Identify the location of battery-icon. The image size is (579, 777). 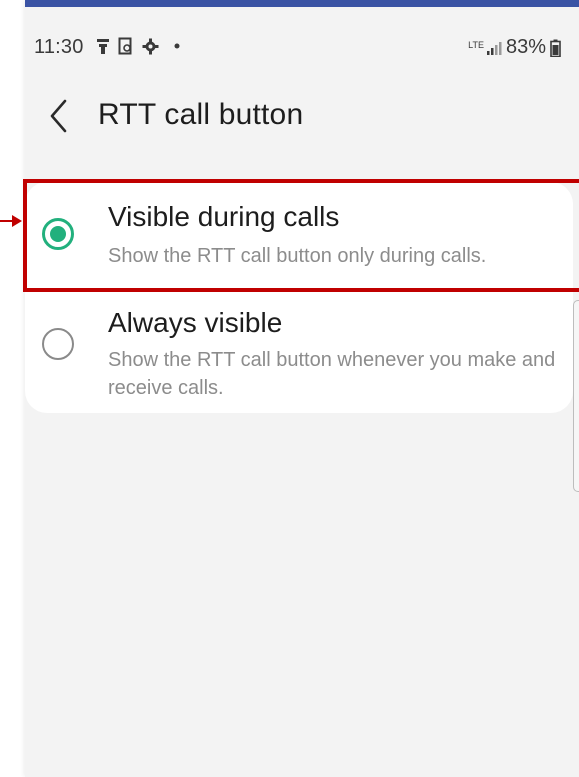
(555, 48).